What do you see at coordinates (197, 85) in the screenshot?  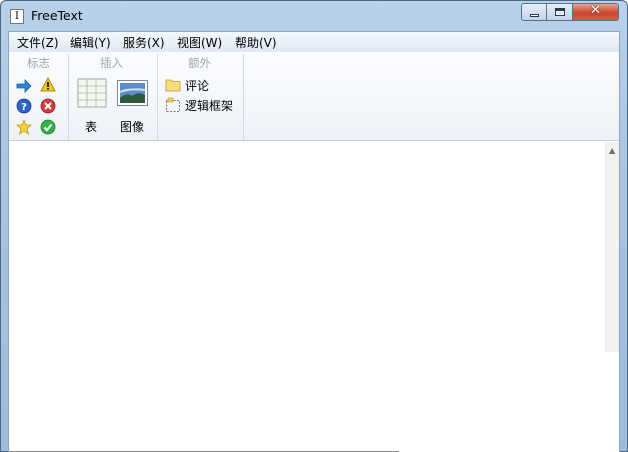 I see `comment-label: 评论` at bounding box center [197, 85].